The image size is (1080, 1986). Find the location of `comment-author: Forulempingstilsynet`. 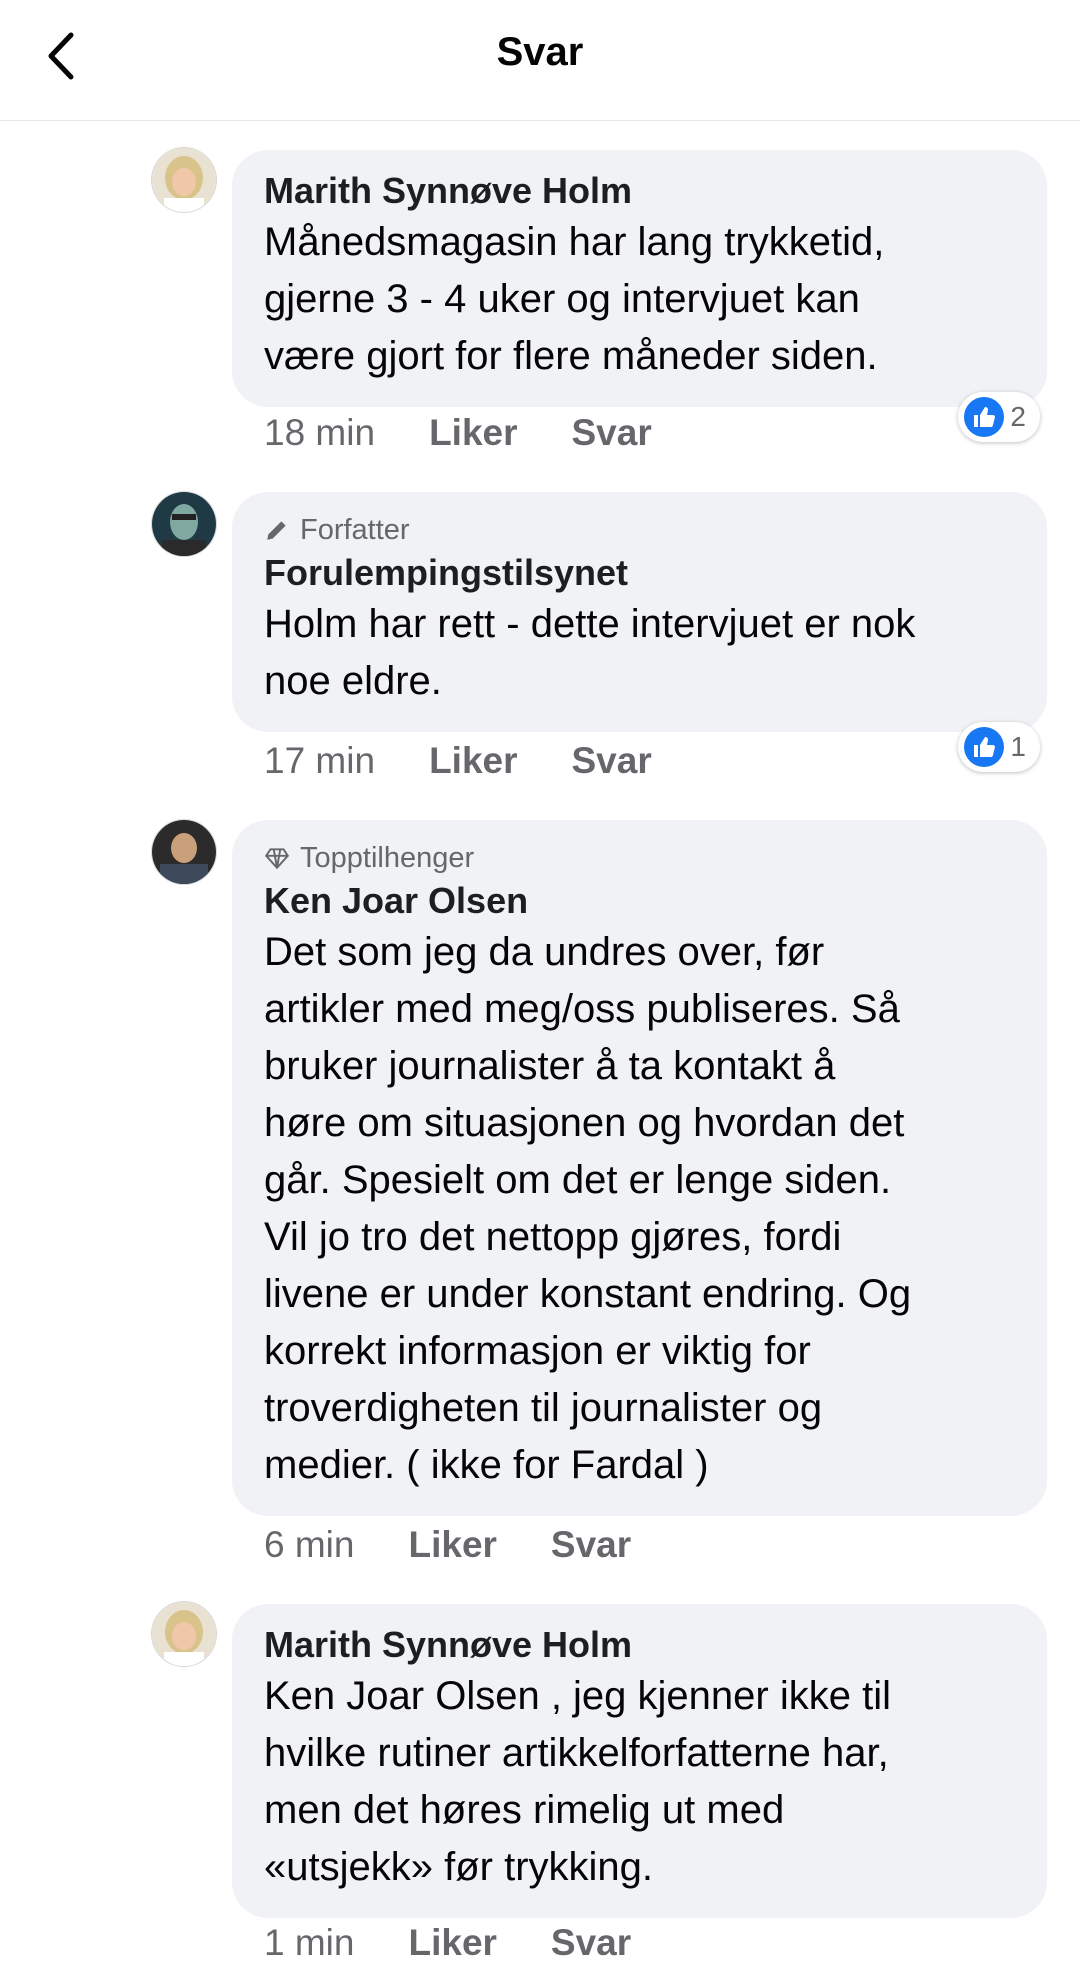

comment-author: Forulempingstilsynet is located at coordinates (639, 573).